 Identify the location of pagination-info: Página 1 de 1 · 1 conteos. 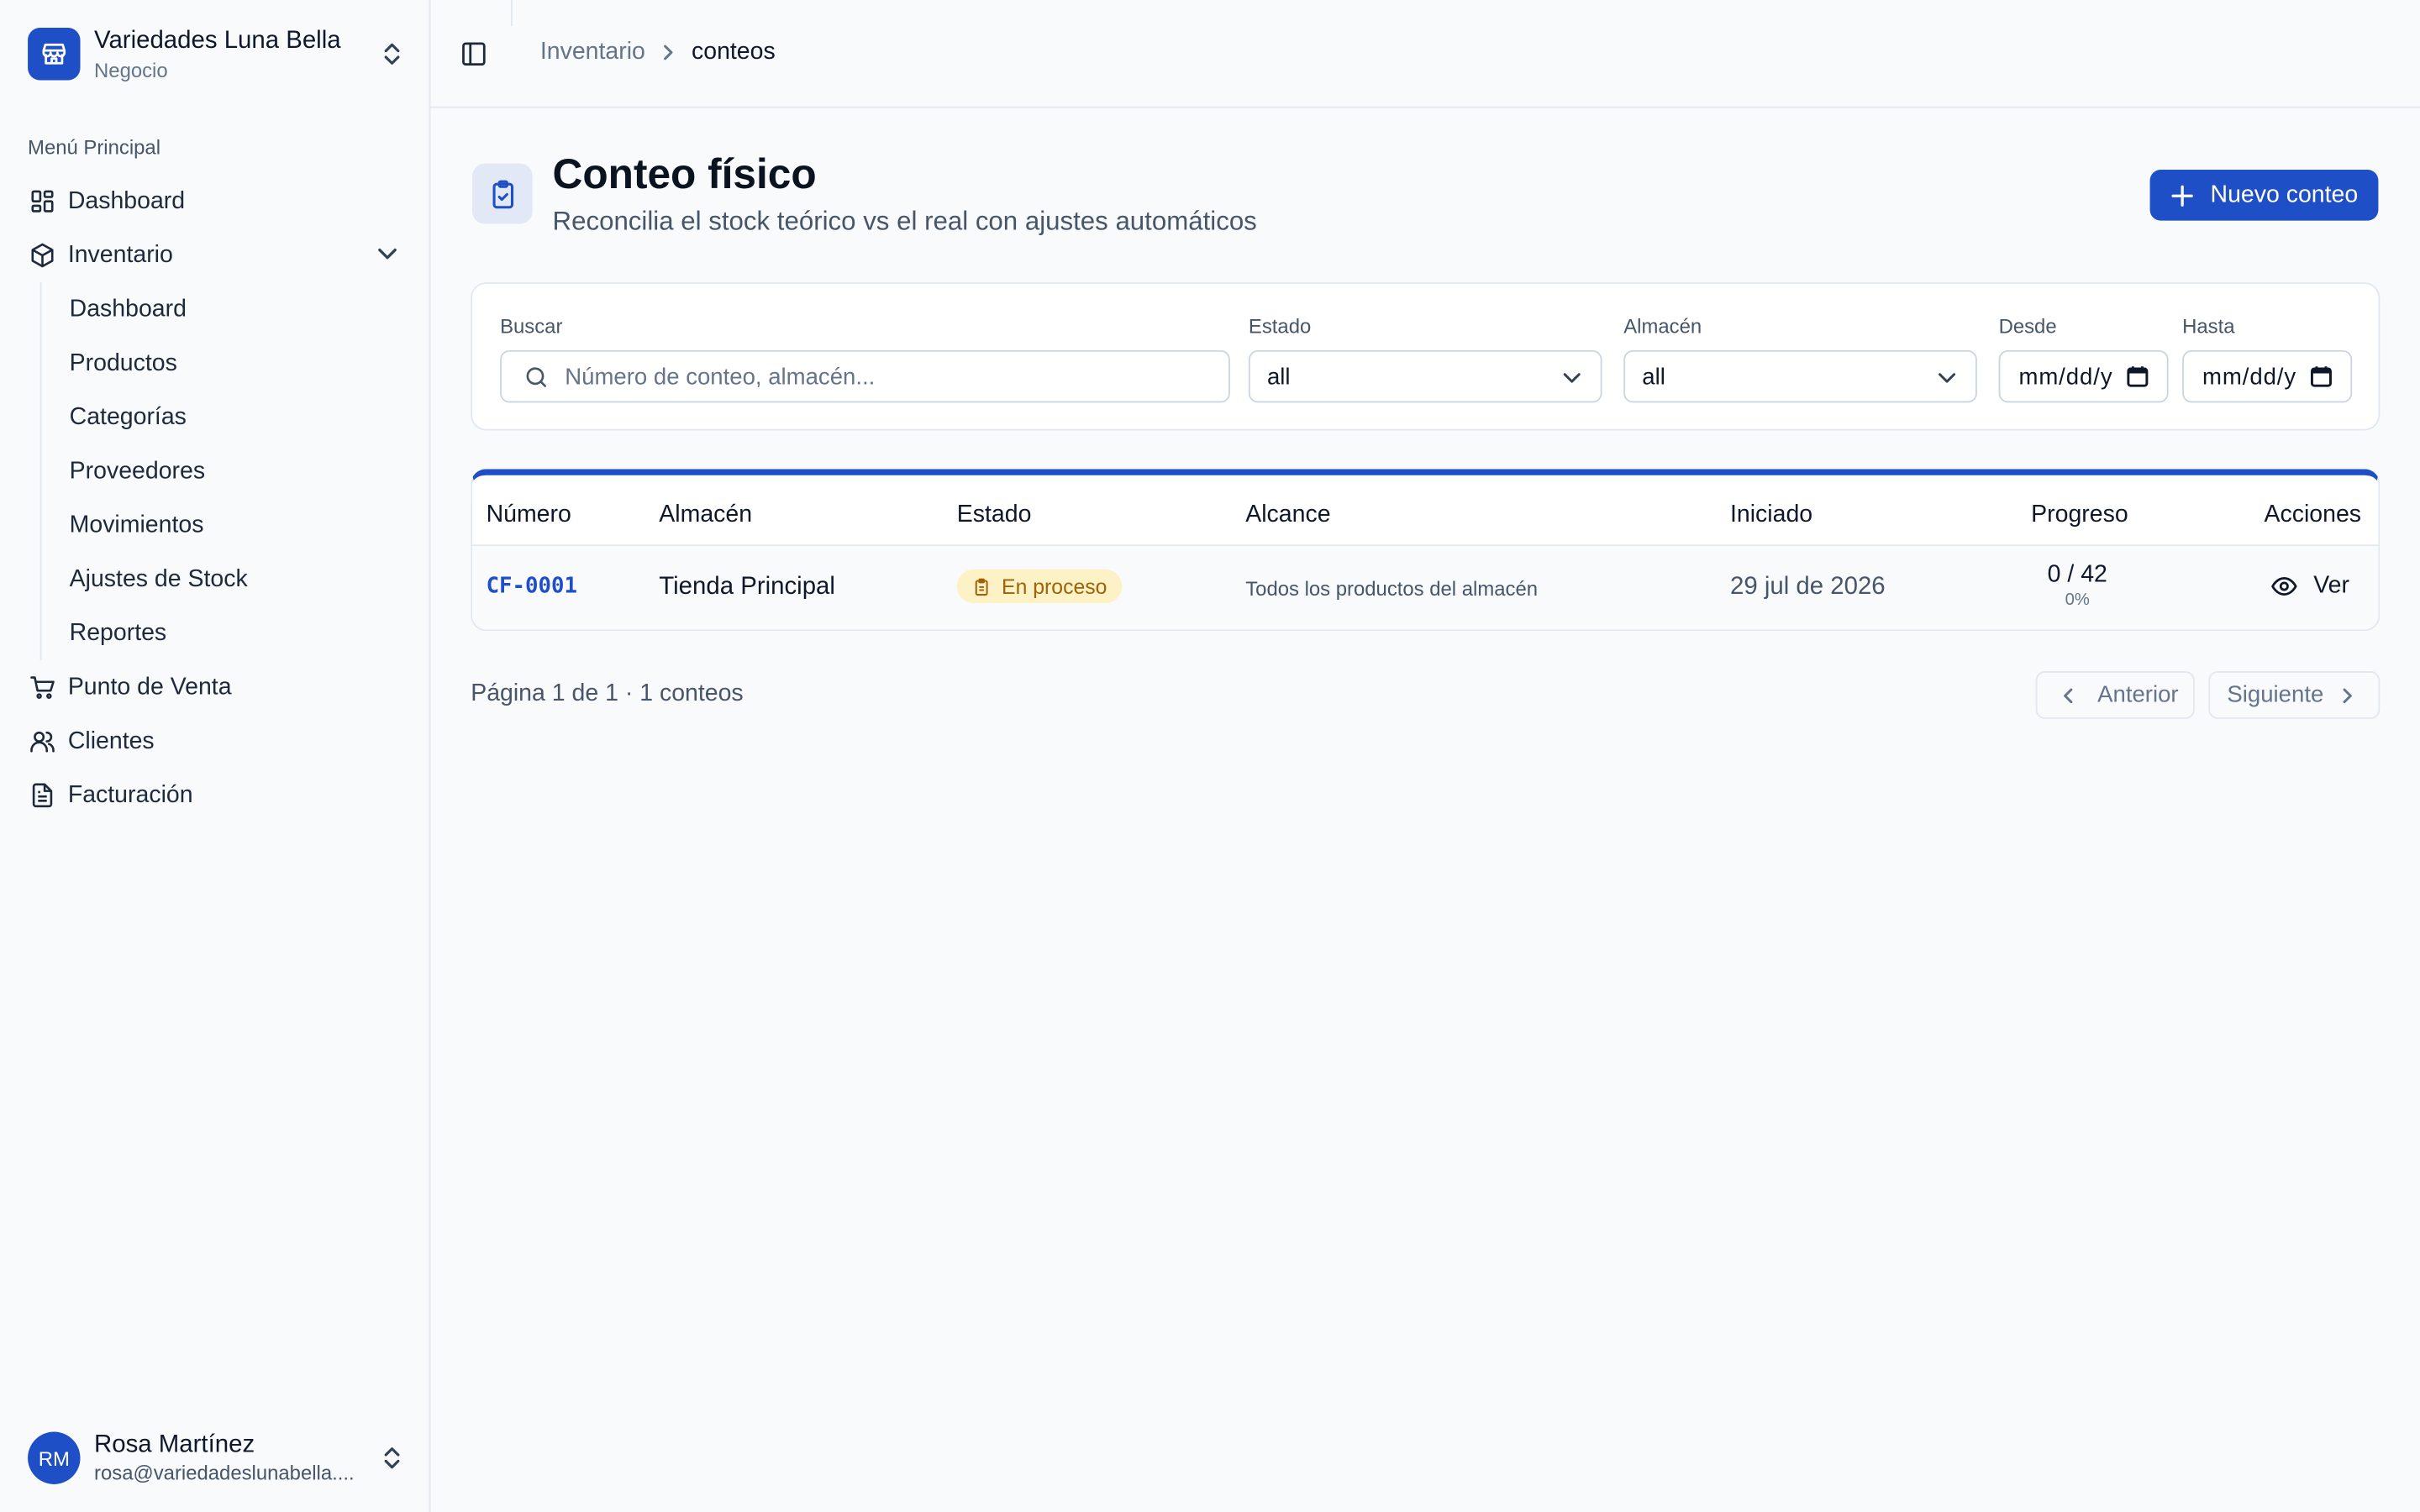
(607, 693).